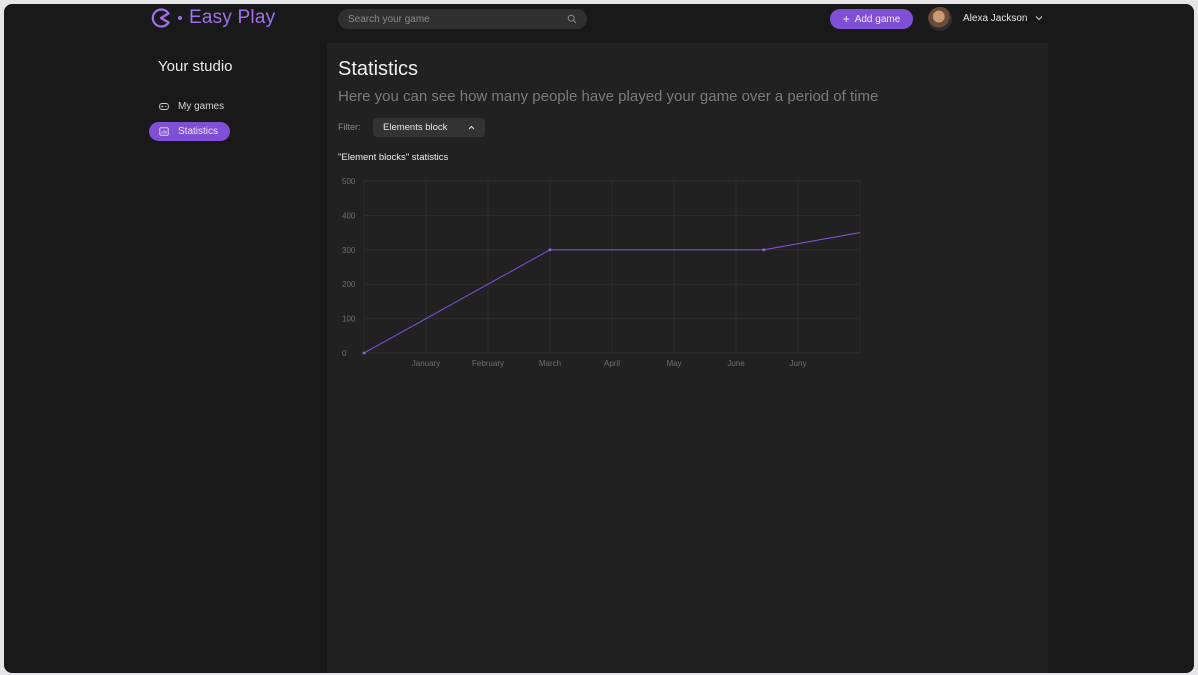  I want to click on y-tick-label: 300, so click(349, 250).